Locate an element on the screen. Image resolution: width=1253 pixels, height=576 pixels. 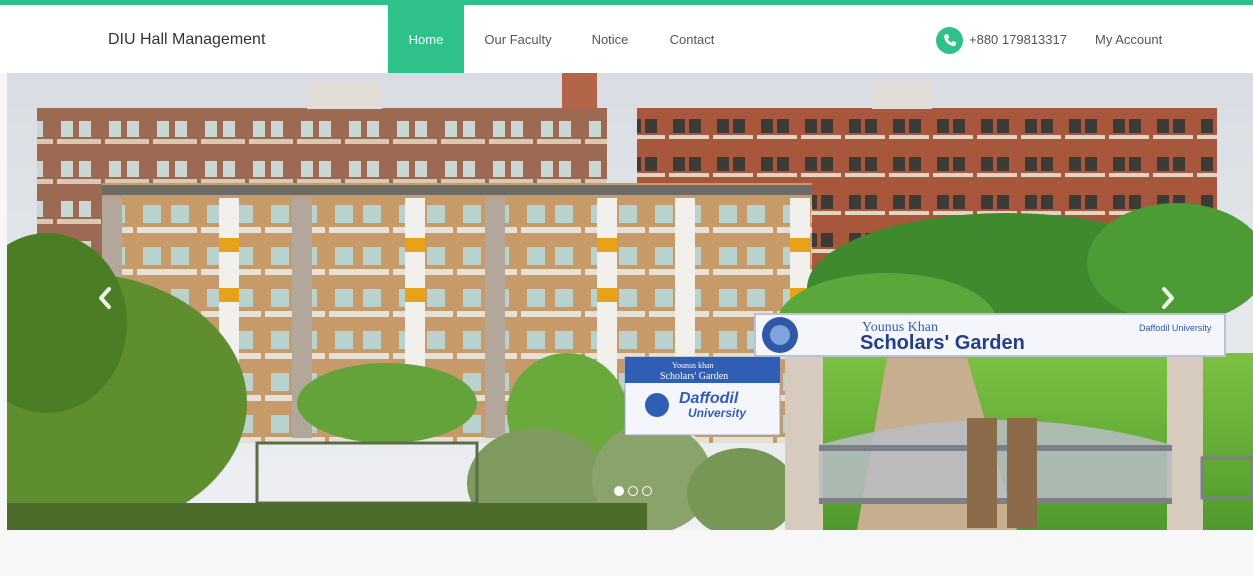
svg-text: Daffodil University is located at coordinates (1175, 328).